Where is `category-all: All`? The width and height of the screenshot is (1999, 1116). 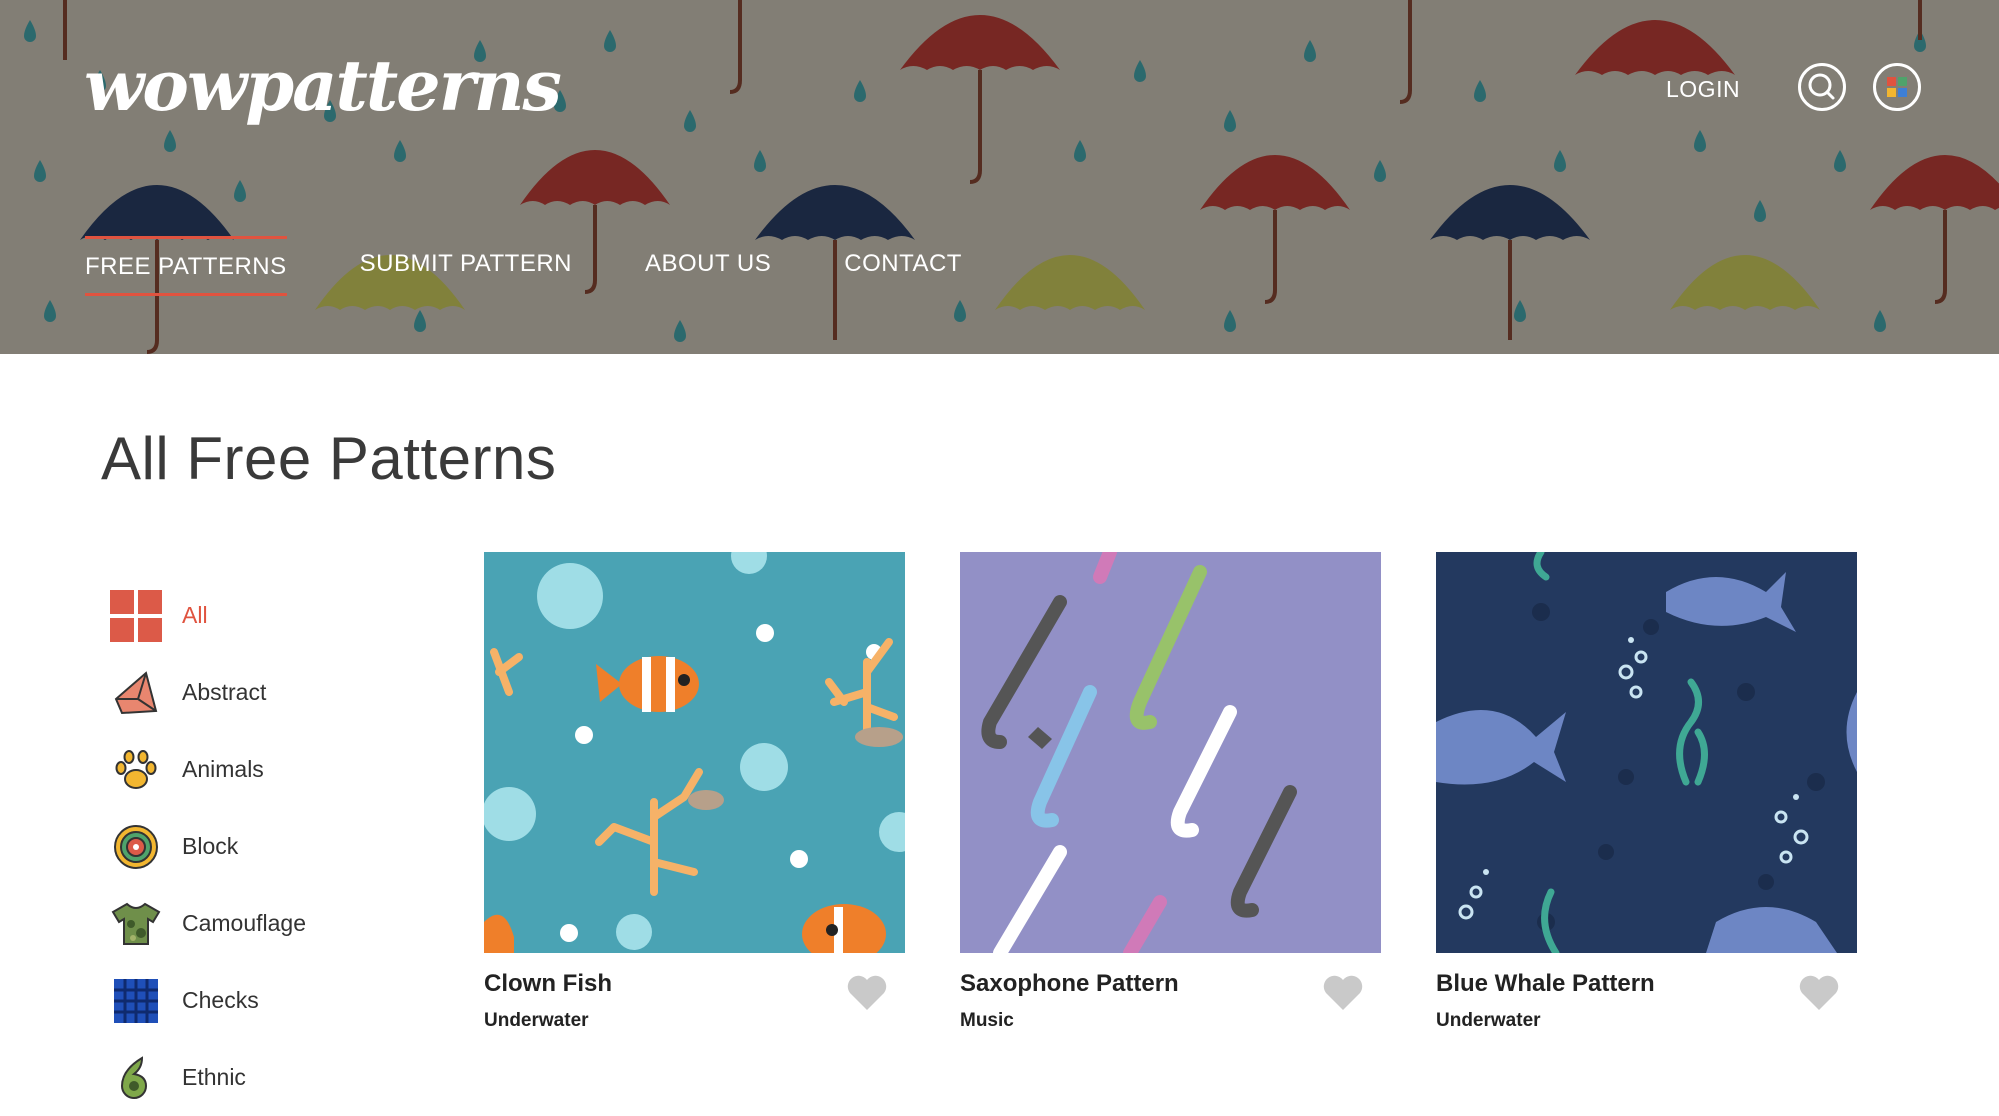 category-all: All is located at coordinates (207, 615).